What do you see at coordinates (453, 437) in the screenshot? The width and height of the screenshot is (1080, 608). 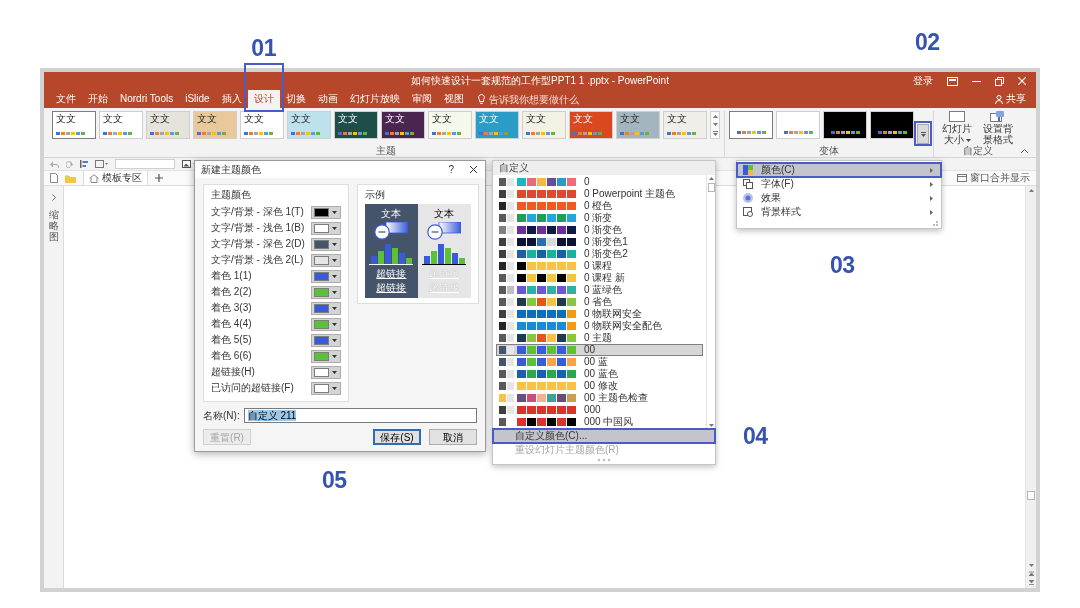 I see `dialog-button: 取消` at bounding box center [453, 437].